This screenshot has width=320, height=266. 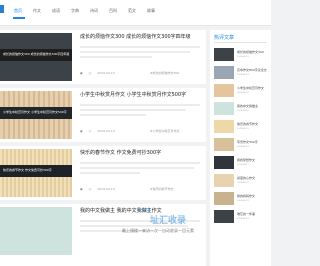 I want to click on thumbnail-caption: 小学生中秋赏月作文 小学生中秋赏月作文500字, so click(x=35, y=112).